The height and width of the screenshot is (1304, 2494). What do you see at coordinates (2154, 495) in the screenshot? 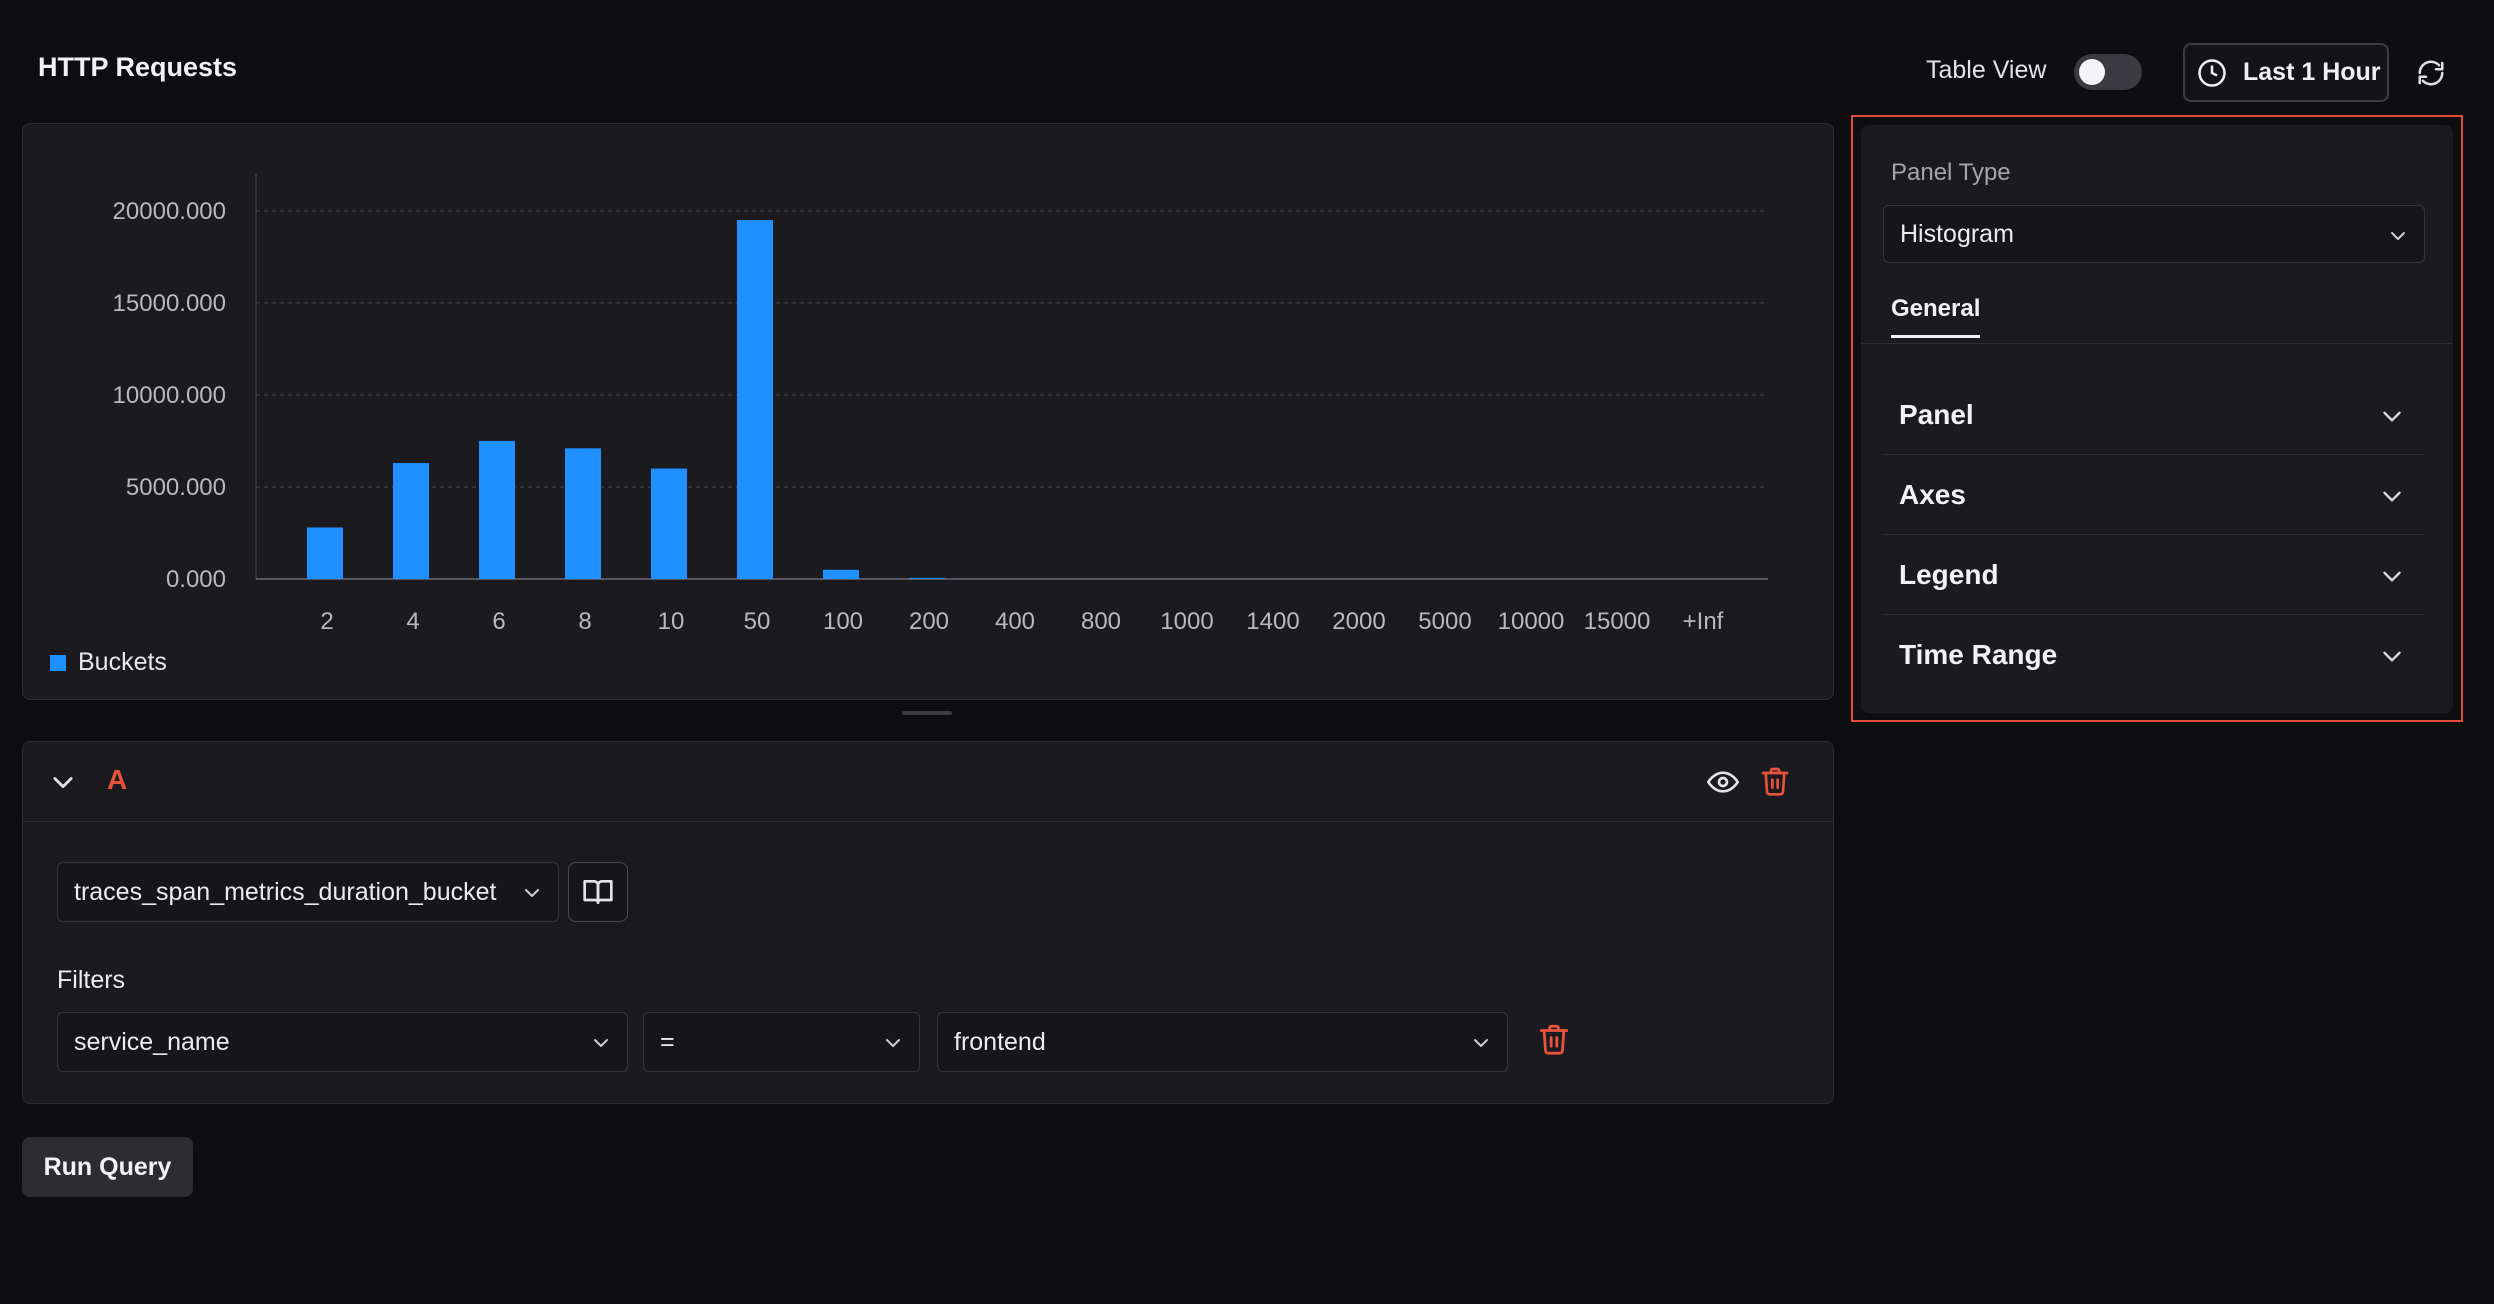
I see `section-axes: Axes` at bounding box center [2154, 495].